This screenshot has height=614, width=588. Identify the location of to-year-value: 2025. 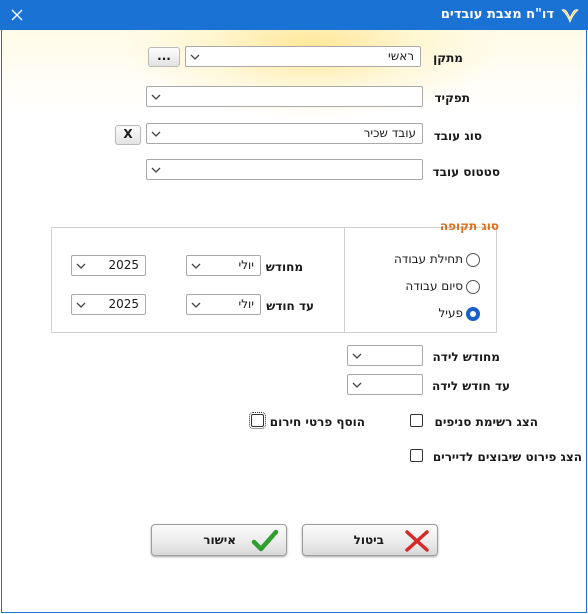
(123, 304).